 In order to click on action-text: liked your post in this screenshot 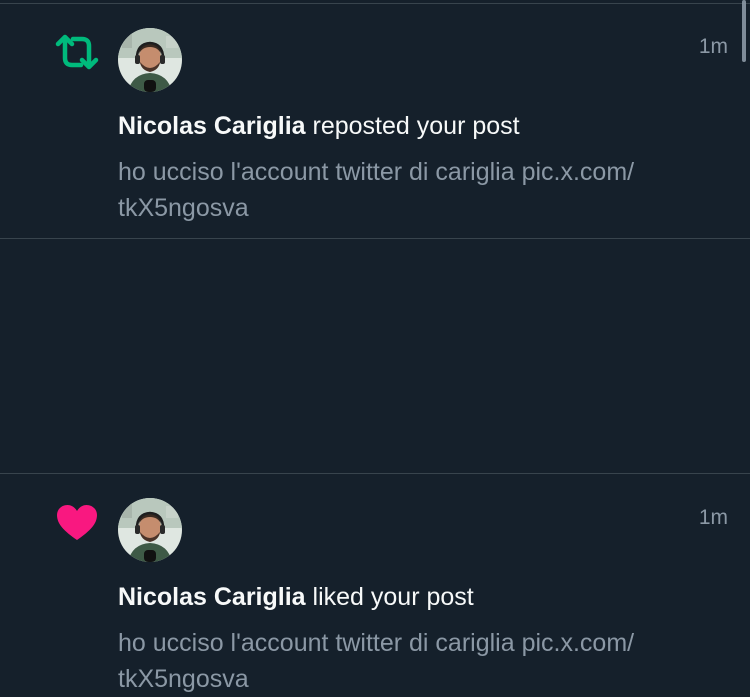, I will do `click(389, 597)`.